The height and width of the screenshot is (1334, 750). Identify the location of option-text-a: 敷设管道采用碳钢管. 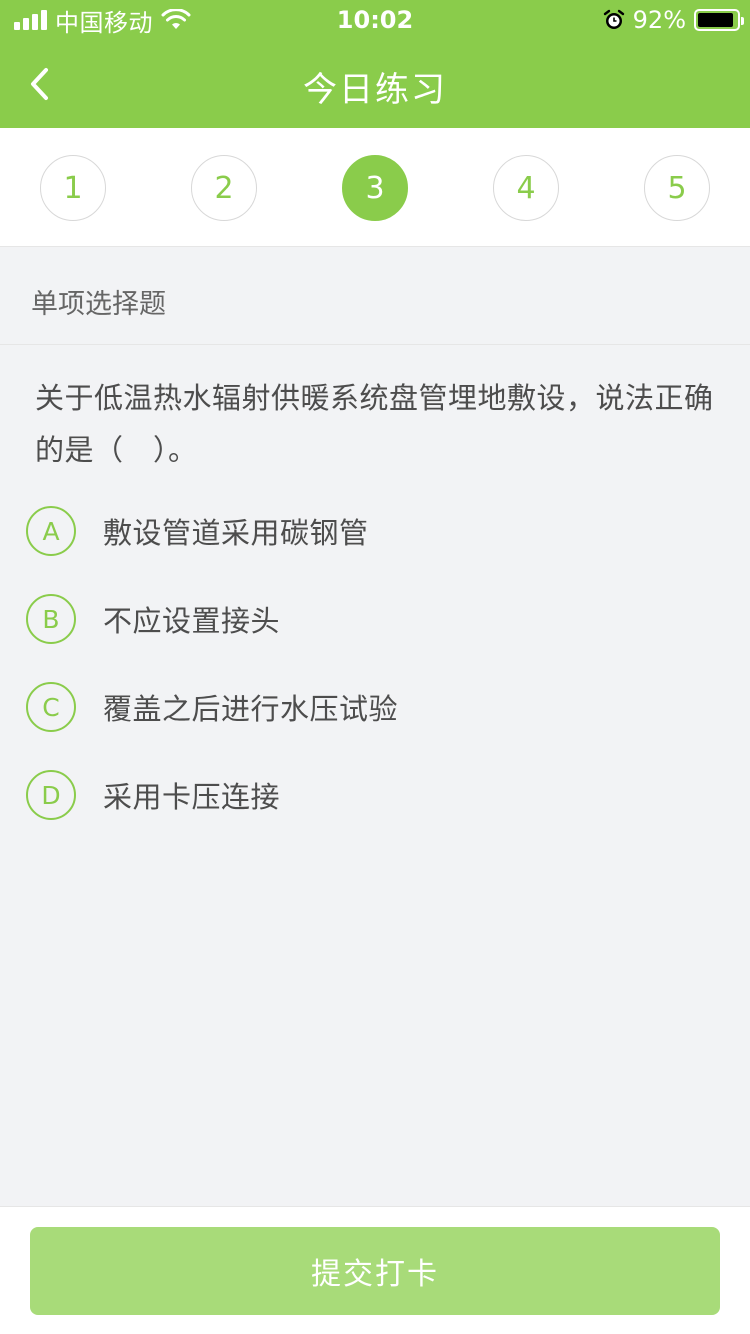
(236, 533).